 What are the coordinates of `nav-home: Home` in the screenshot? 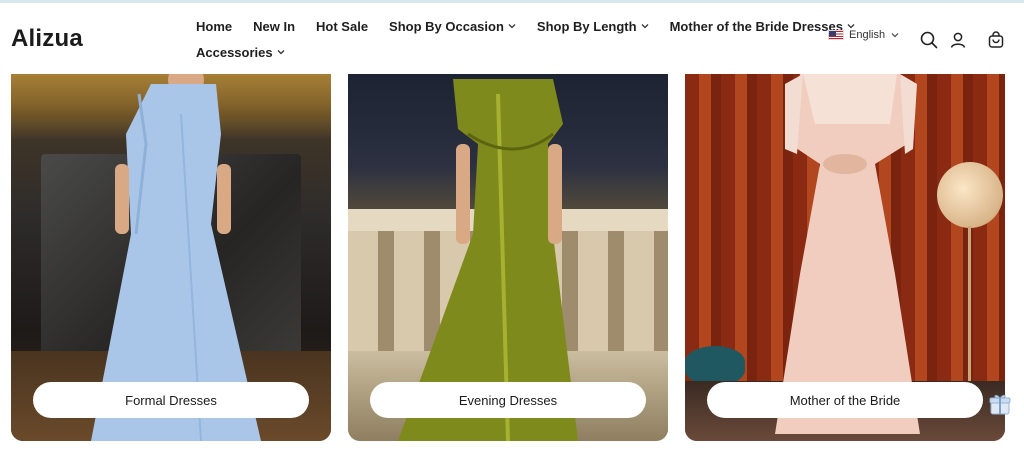 It's located at (214, 26).